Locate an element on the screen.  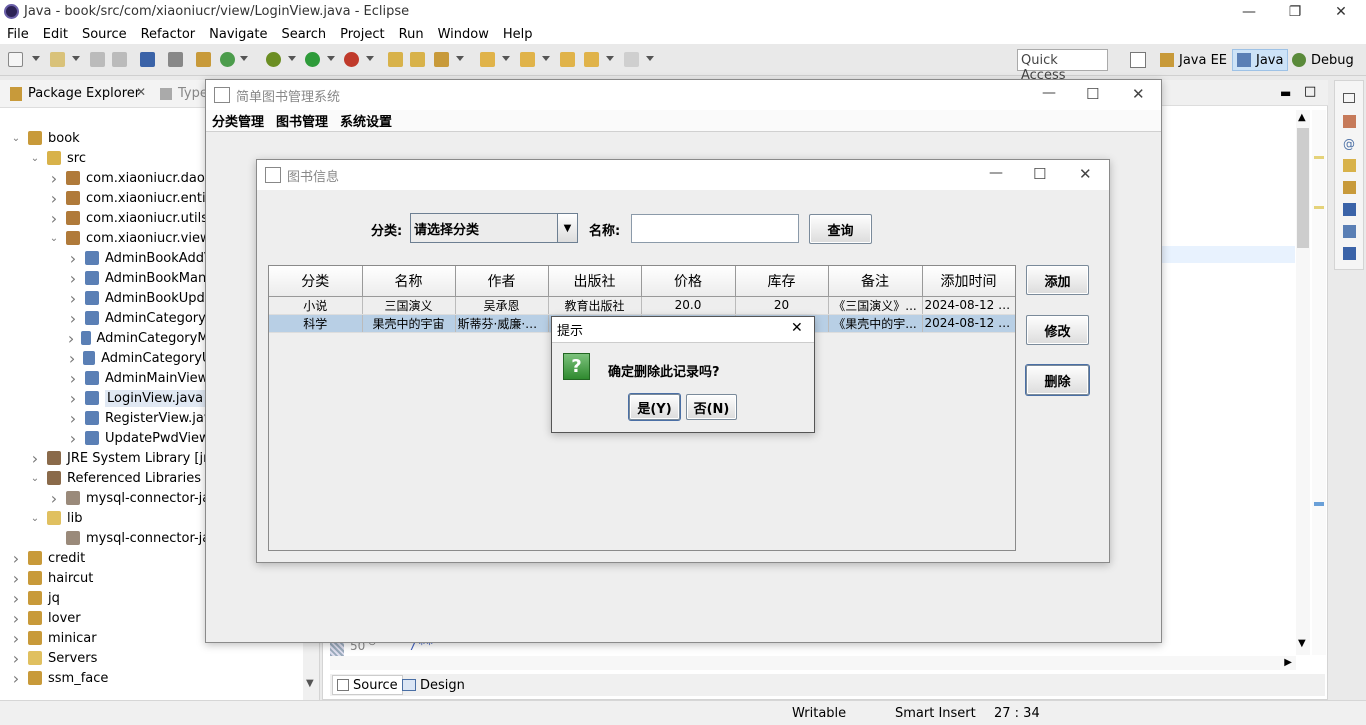
console-icon is located at coordinates (1349, 209).